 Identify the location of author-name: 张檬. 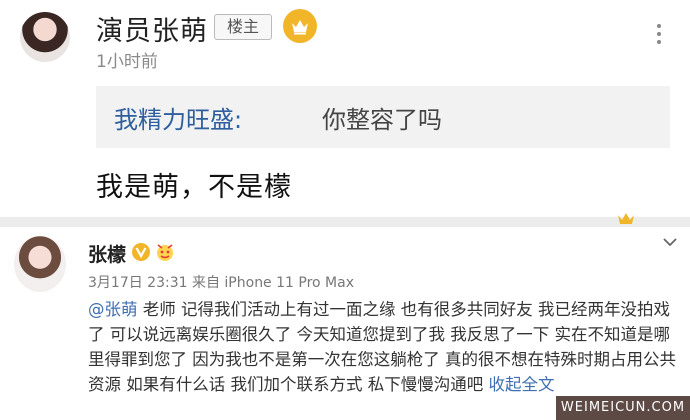
(107, 253).